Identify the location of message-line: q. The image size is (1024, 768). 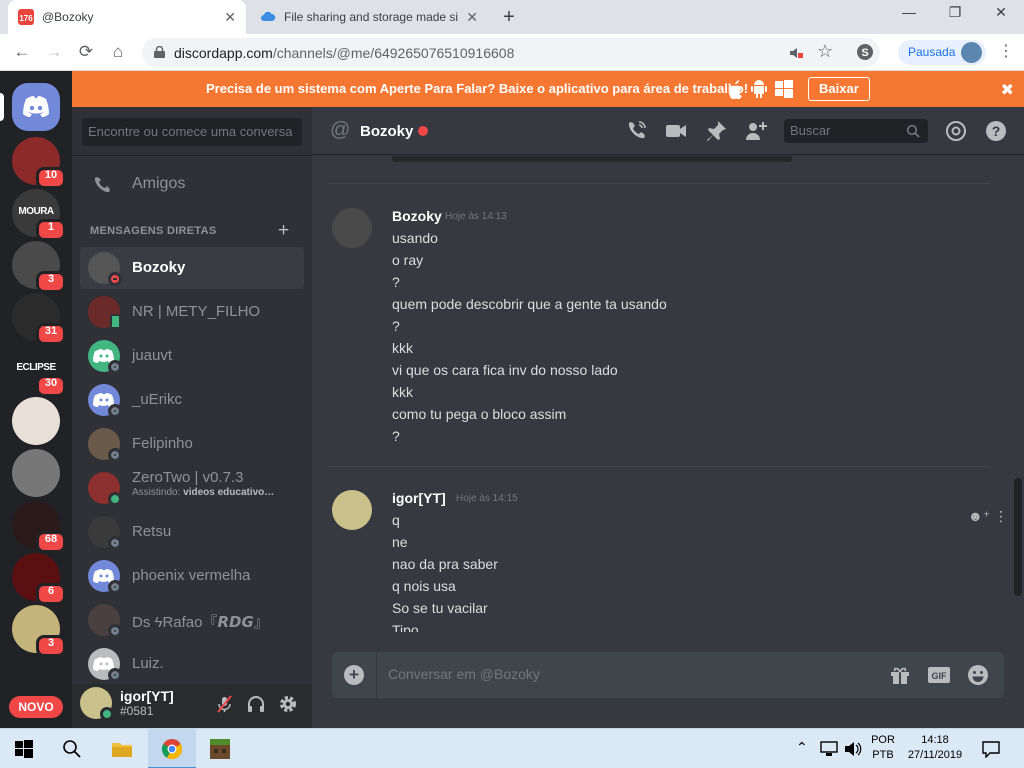
(396, 520).